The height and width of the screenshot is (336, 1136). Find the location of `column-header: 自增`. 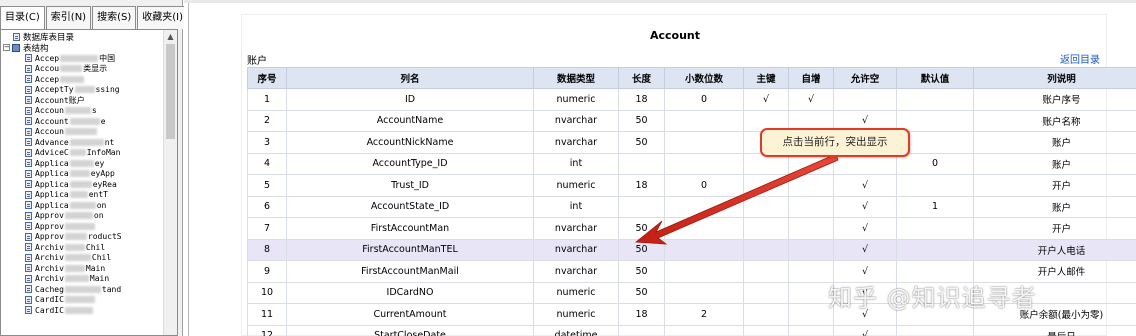

column-header: 自增 is located at coordinates (811, 78).